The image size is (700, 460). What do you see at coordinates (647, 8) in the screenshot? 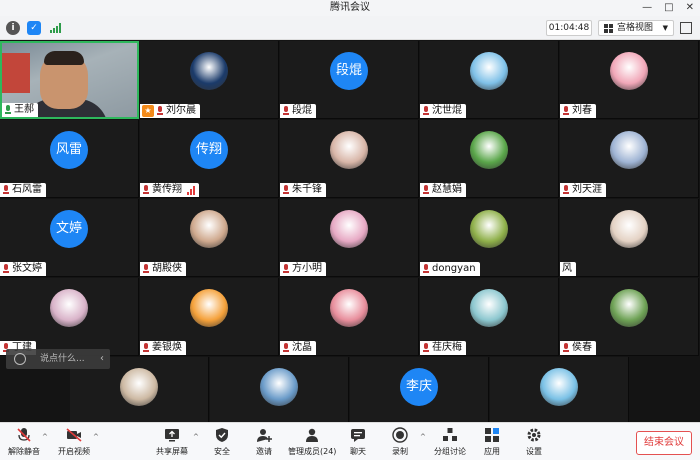
I see `minimize-icon: —` at bounding box center [647, 8].